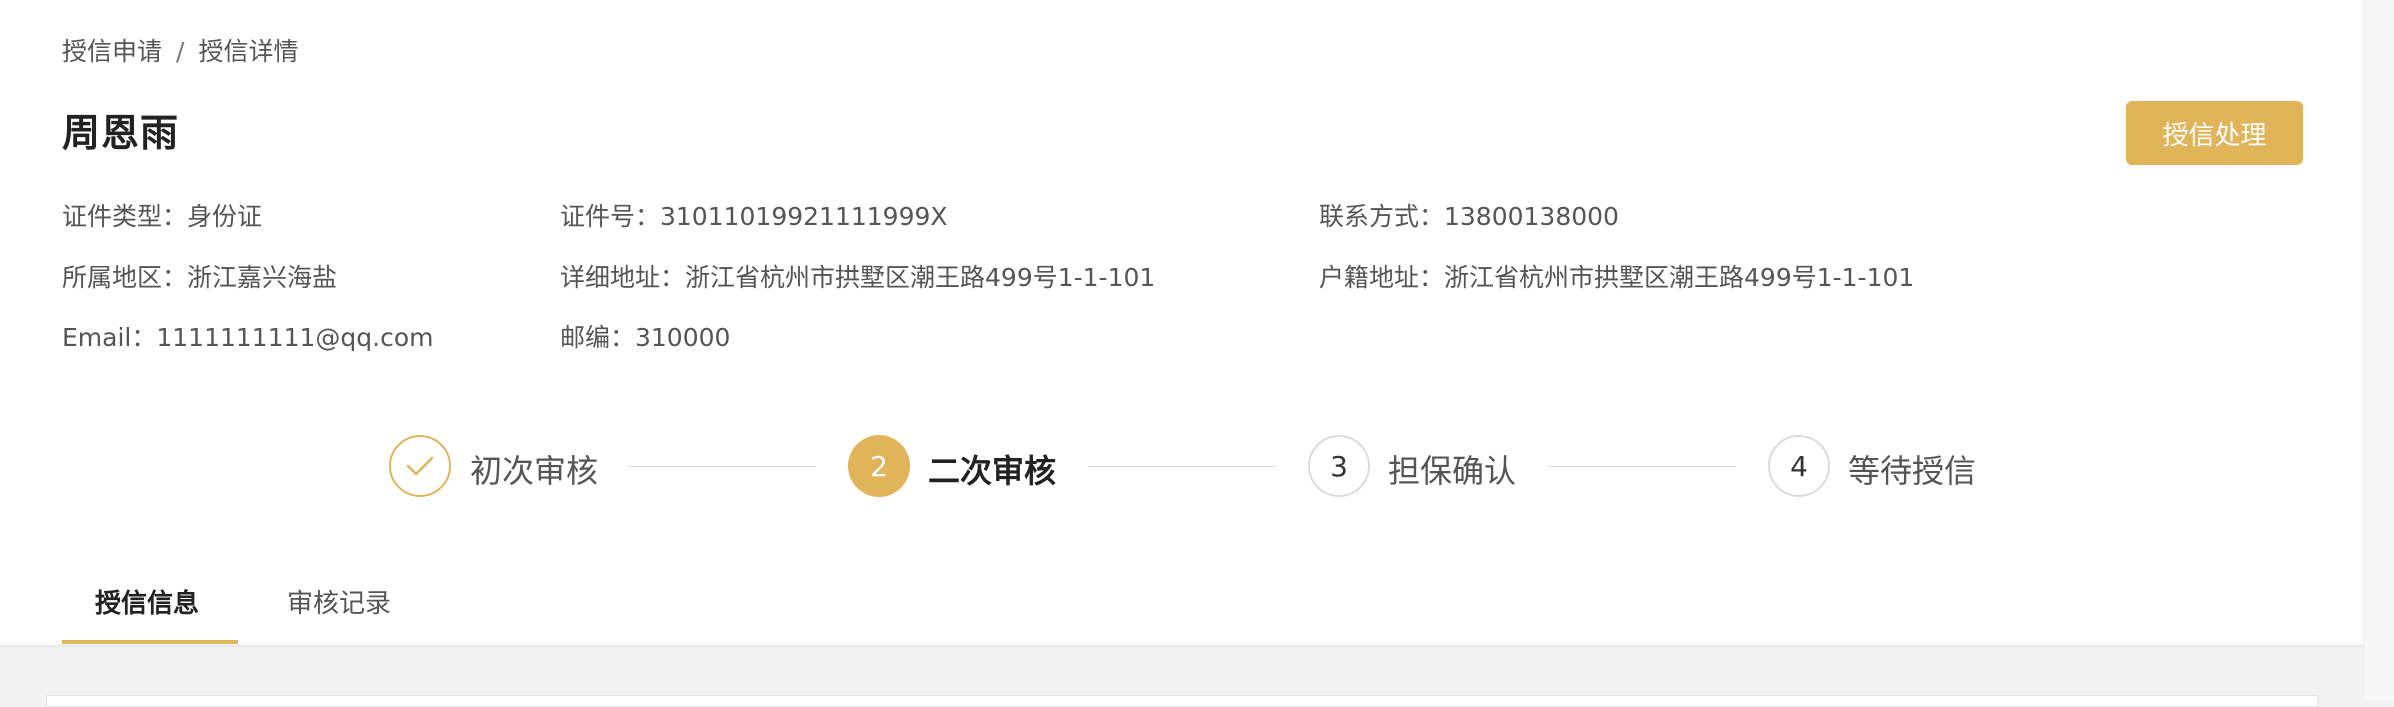 The image size is (2394, 707). Describe the element at coordinates (248, 337) in the screenshot. I see `email-field: Email：1111111111@qq.com` at that location.